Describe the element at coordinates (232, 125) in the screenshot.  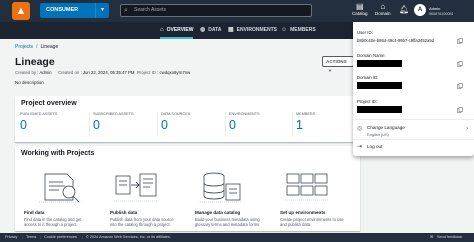
I see `stat-value-environments: 0` at that location.